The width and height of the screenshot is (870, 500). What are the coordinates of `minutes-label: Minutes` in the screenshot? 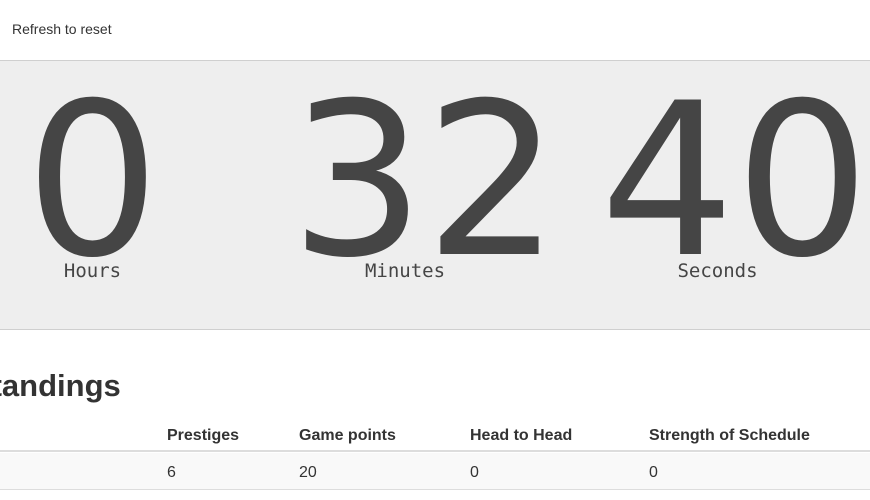 It's located at (405, 271).